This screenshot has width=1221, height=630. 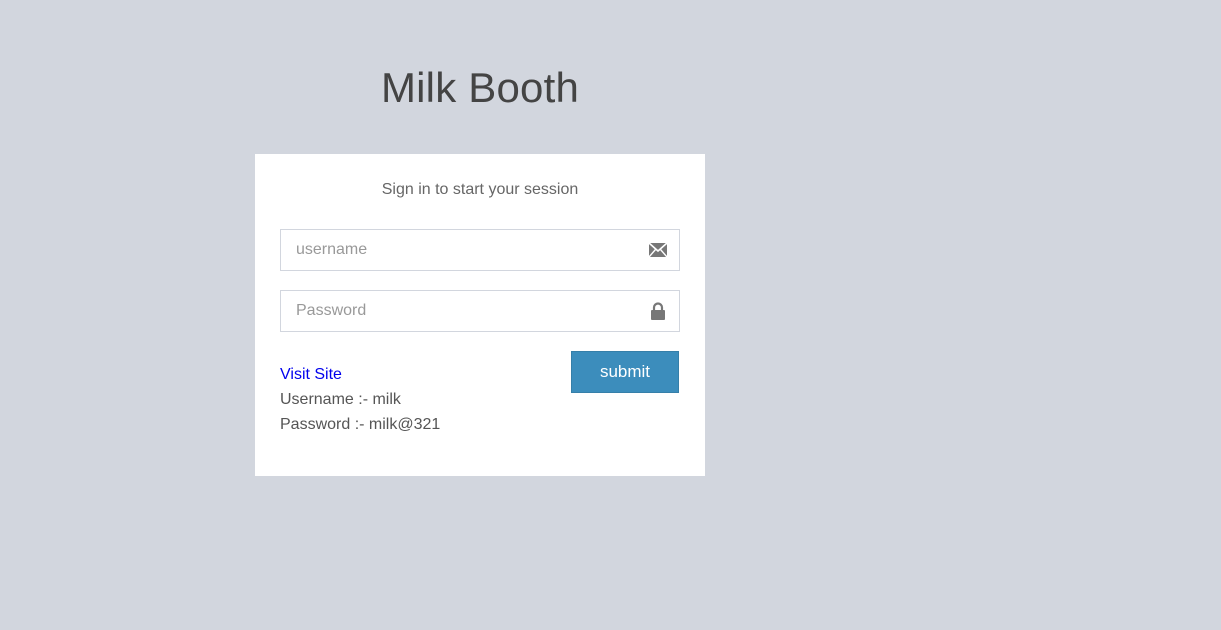 I want to click on lock-icon, so click(x=658, y=311).